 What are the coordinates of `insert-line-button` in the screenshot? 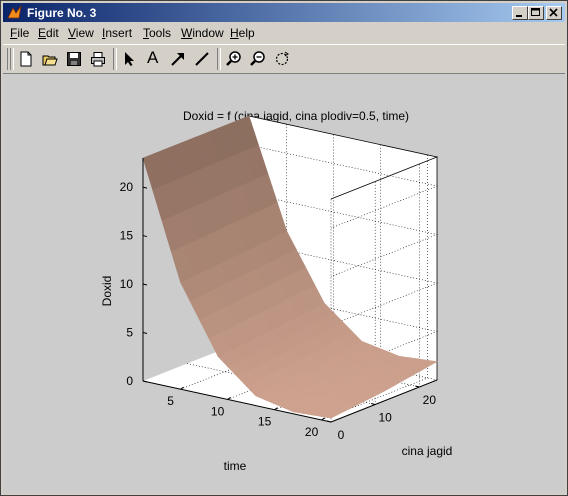 It's located at (202, 59).